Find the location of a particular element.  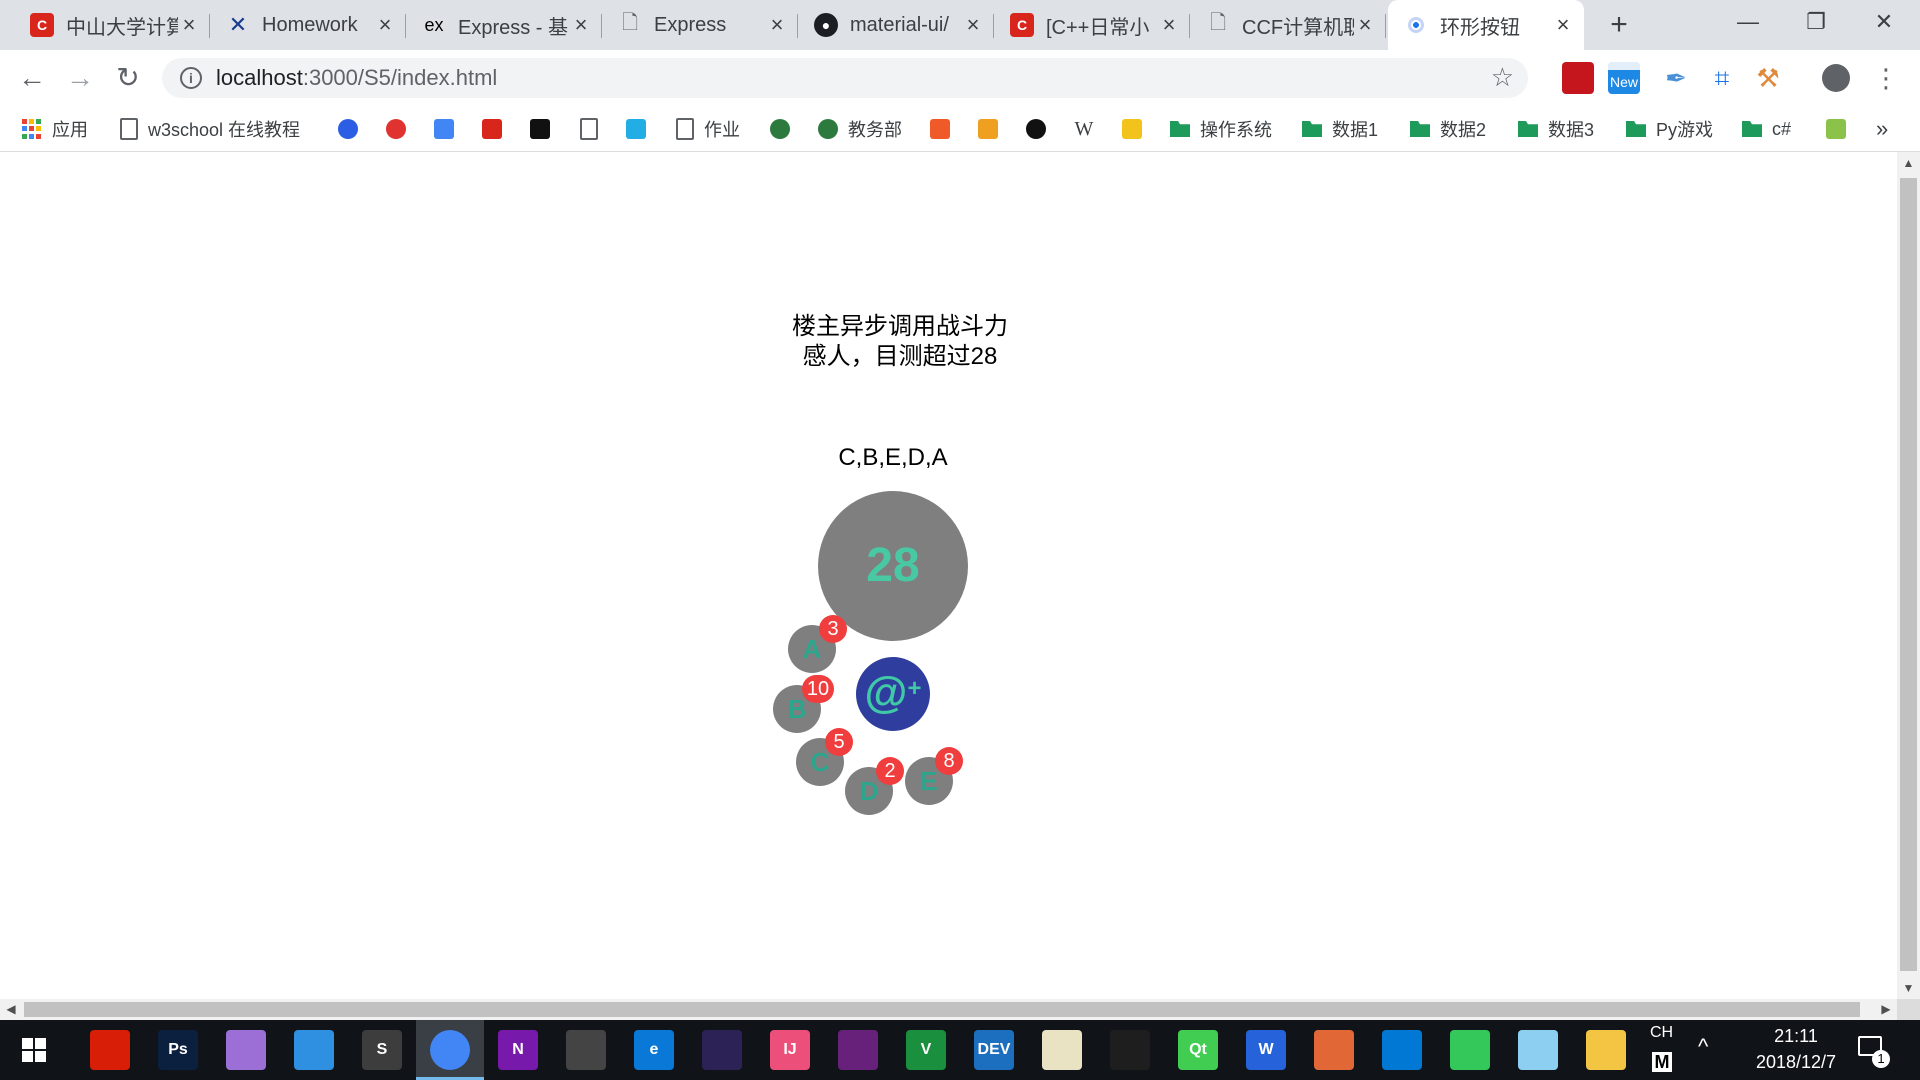

account-icon is located at coordinates (1836, 78).